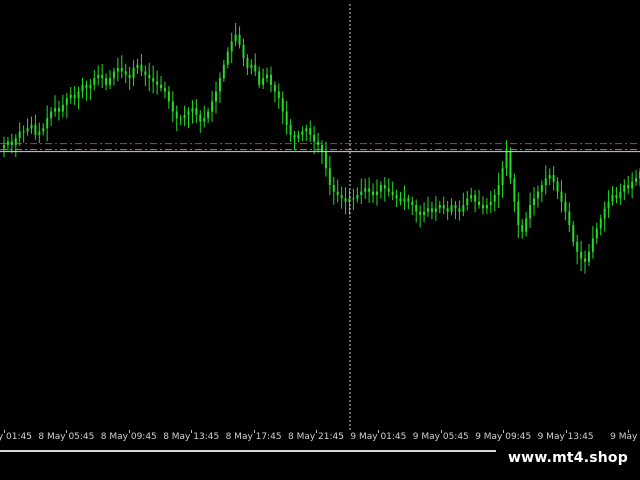 This screenshot has width=640, height=480. I want to click on time-axis-label: 8 May 09:45, so click(128, 437).